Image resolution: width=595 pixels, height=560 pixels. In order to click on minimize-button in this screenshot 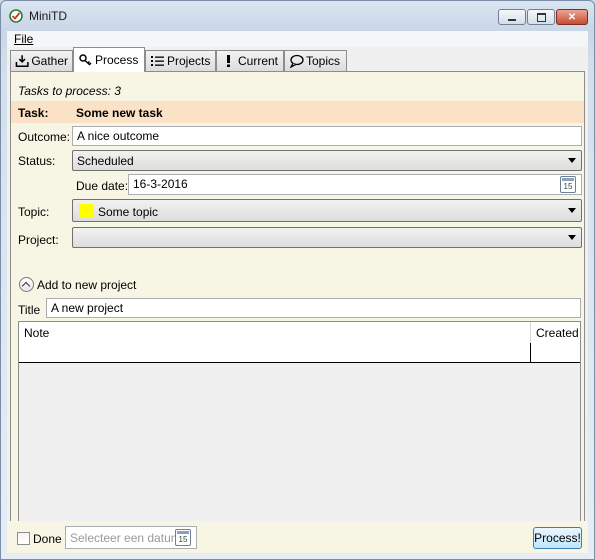, I will do `click(512, 17)`.